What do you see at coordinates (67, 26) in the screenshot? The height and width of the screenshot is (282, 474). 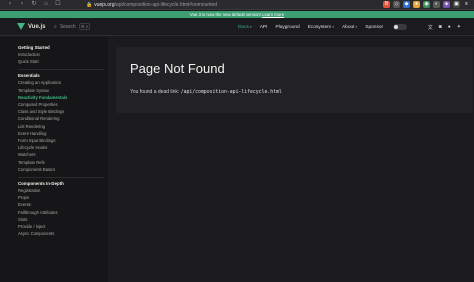 I see `search-label: Search` at bounding box center [67, 26].